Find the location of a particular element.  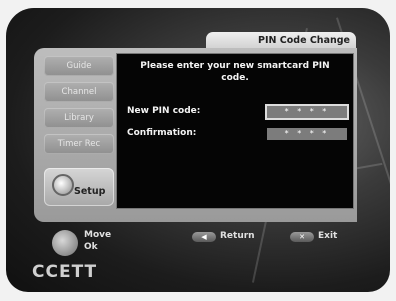

dialog-message-line1: Please enter your new smartcard PIN is located at coordinates (235, 66).